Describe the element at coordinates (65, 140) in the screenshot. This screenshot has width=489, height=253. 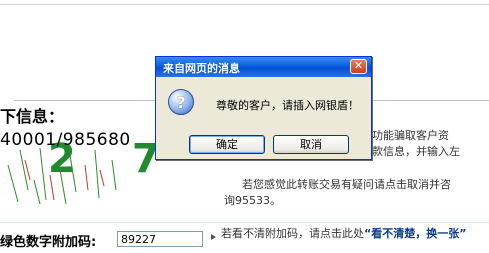
I see `account-number: 40001/985680` at that location.